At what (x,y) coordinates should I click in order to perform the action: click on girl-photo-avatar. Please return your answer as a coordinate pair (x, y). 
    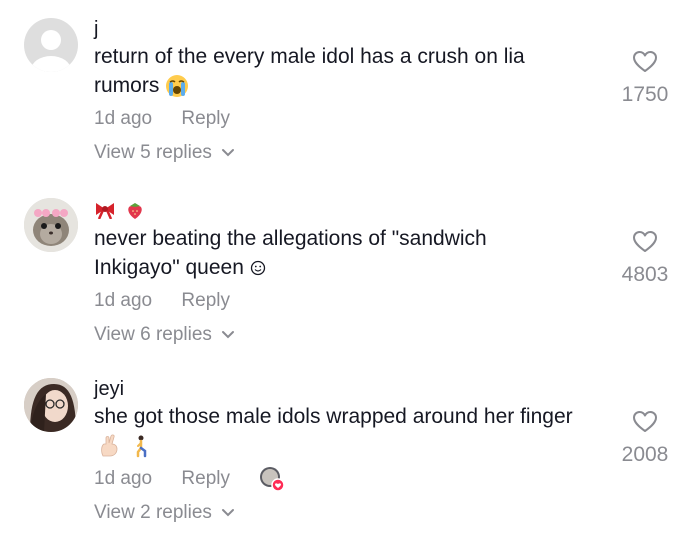
    Looking at the image, I should click on (51, 405).